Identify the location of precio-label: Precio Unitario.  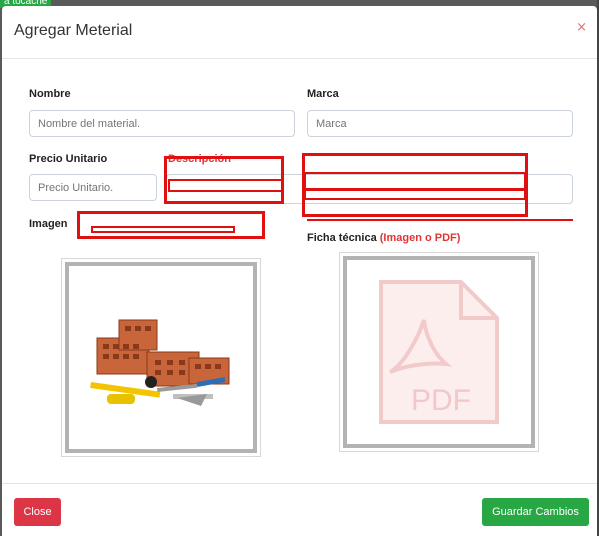
(68, 159).